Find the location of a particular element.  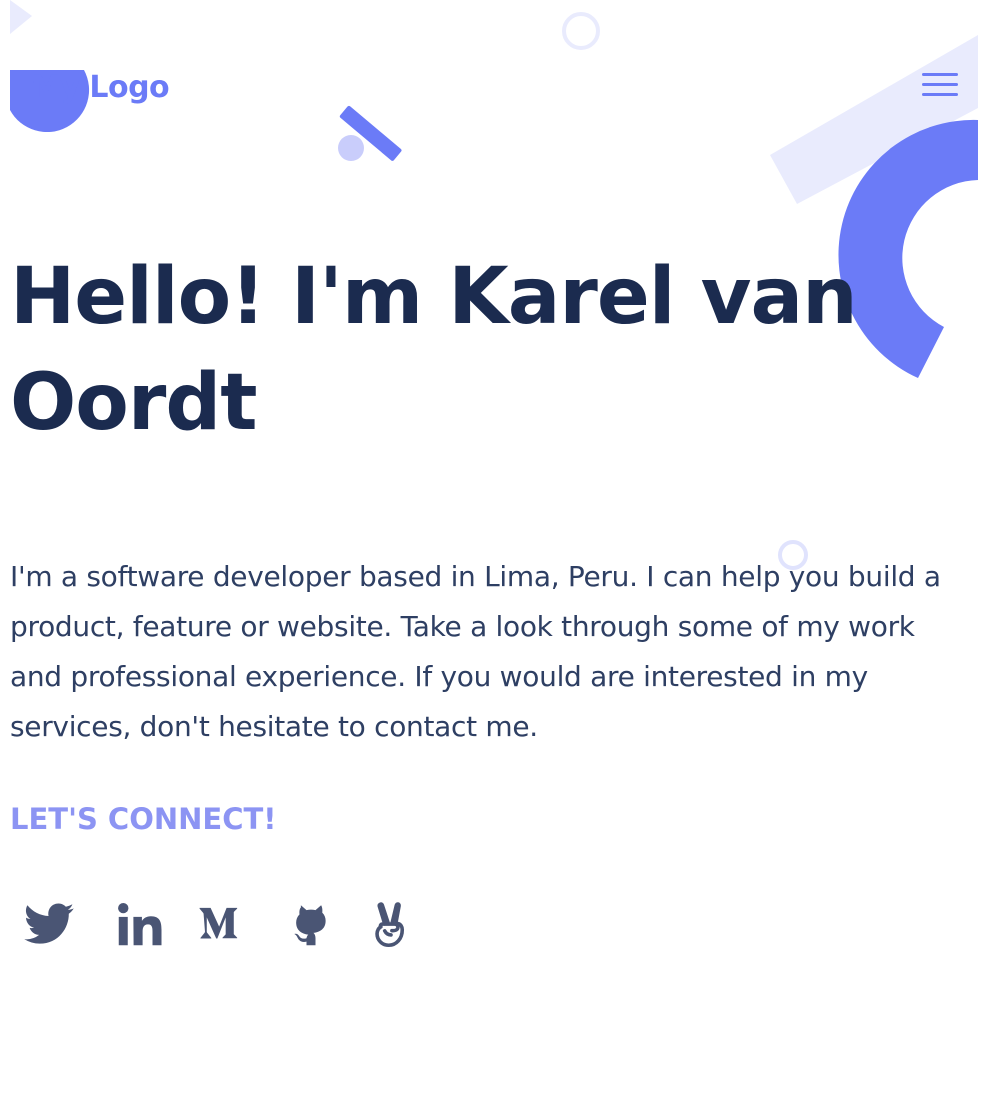

medium-icon is located at coordinates (218, 923).